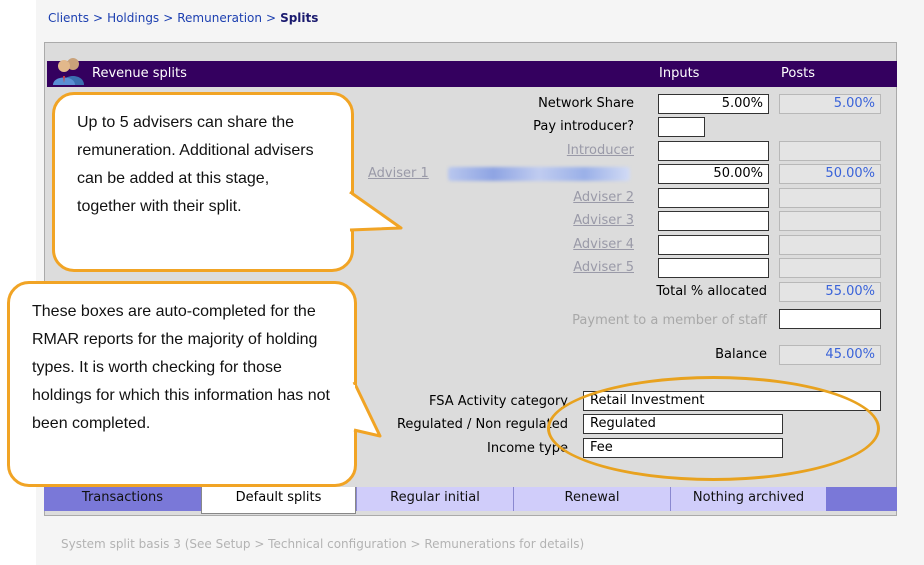 The image size is (924, 565). Describe the element at coordinates (830, 245) in the screenshot. I see `adviser-4-post` at that location.